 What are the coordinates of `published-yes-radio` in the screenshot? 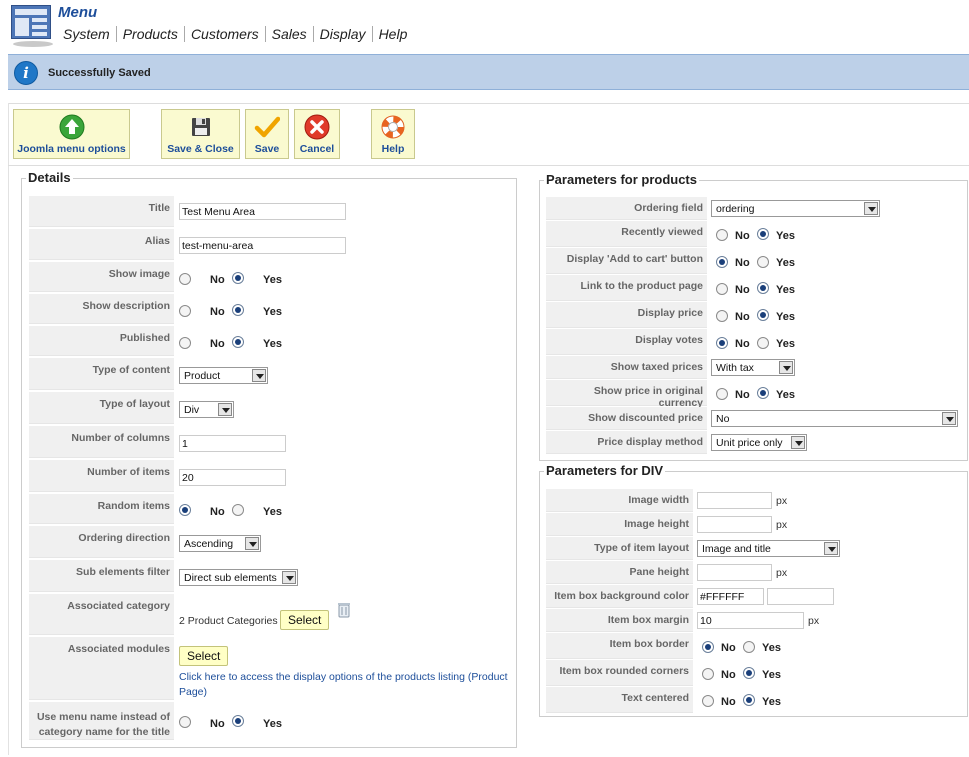 It's located at (238, 342).